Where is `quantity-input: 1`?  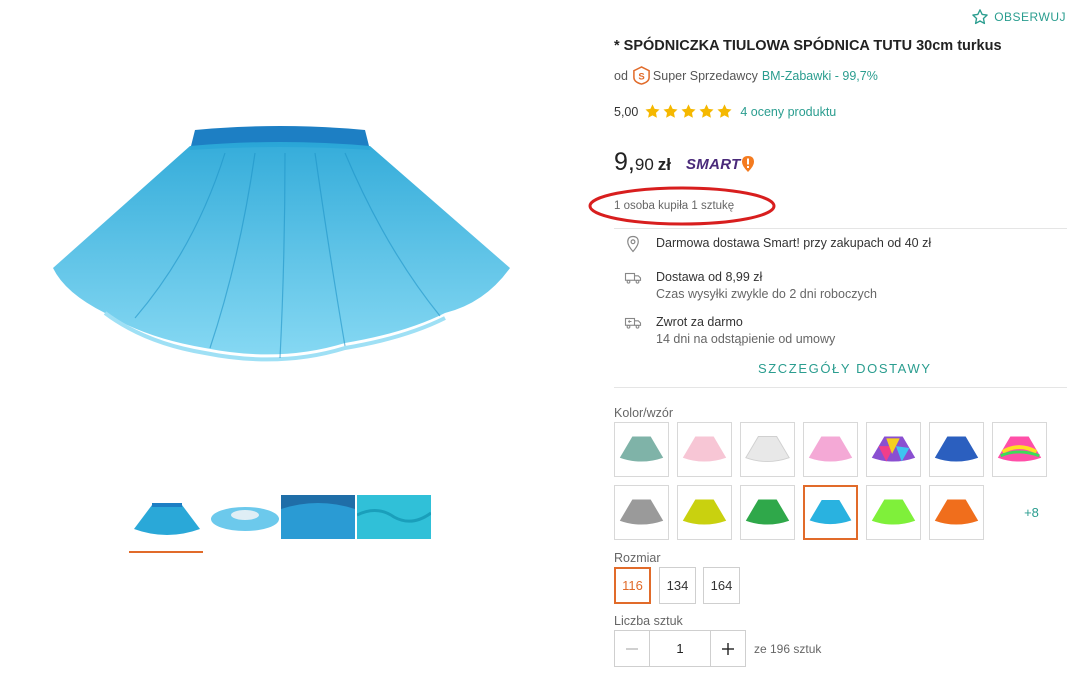 quantity-input: 1 is located at coordinates (680, 648).